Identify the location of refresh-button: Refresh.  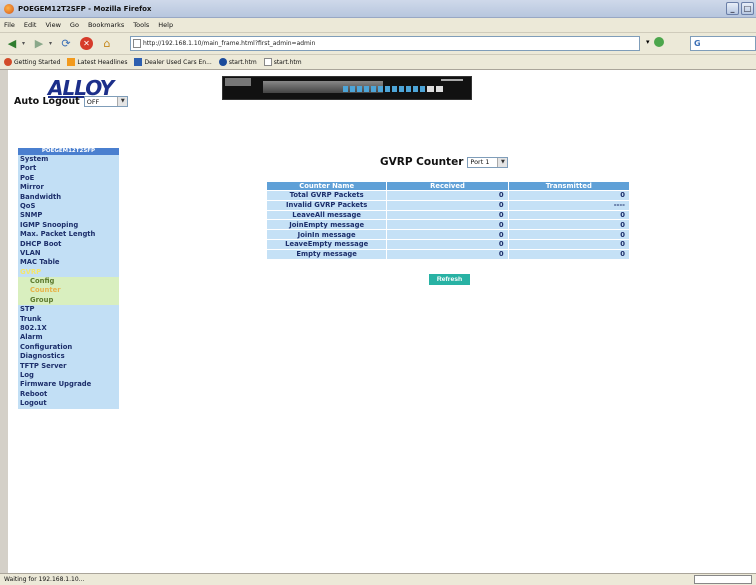
(449, 279).